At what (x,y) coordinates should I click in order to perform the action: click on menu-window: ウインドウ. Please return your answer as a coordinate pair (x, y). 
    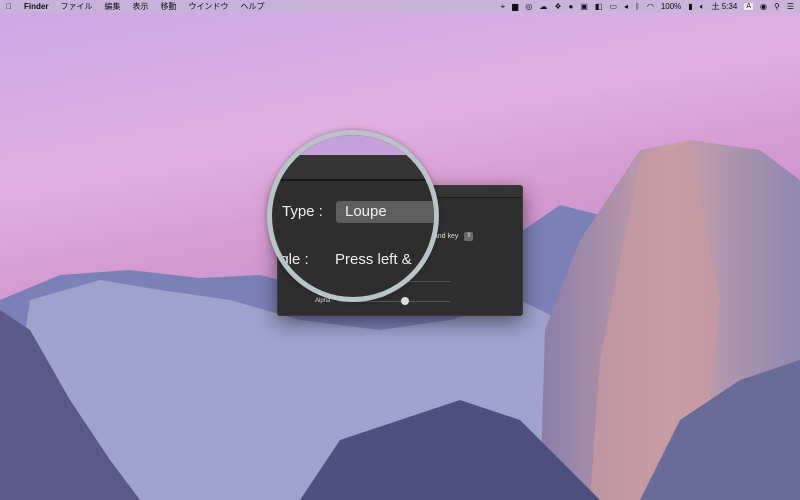
    Looking at the image, I should click on (208, 6).